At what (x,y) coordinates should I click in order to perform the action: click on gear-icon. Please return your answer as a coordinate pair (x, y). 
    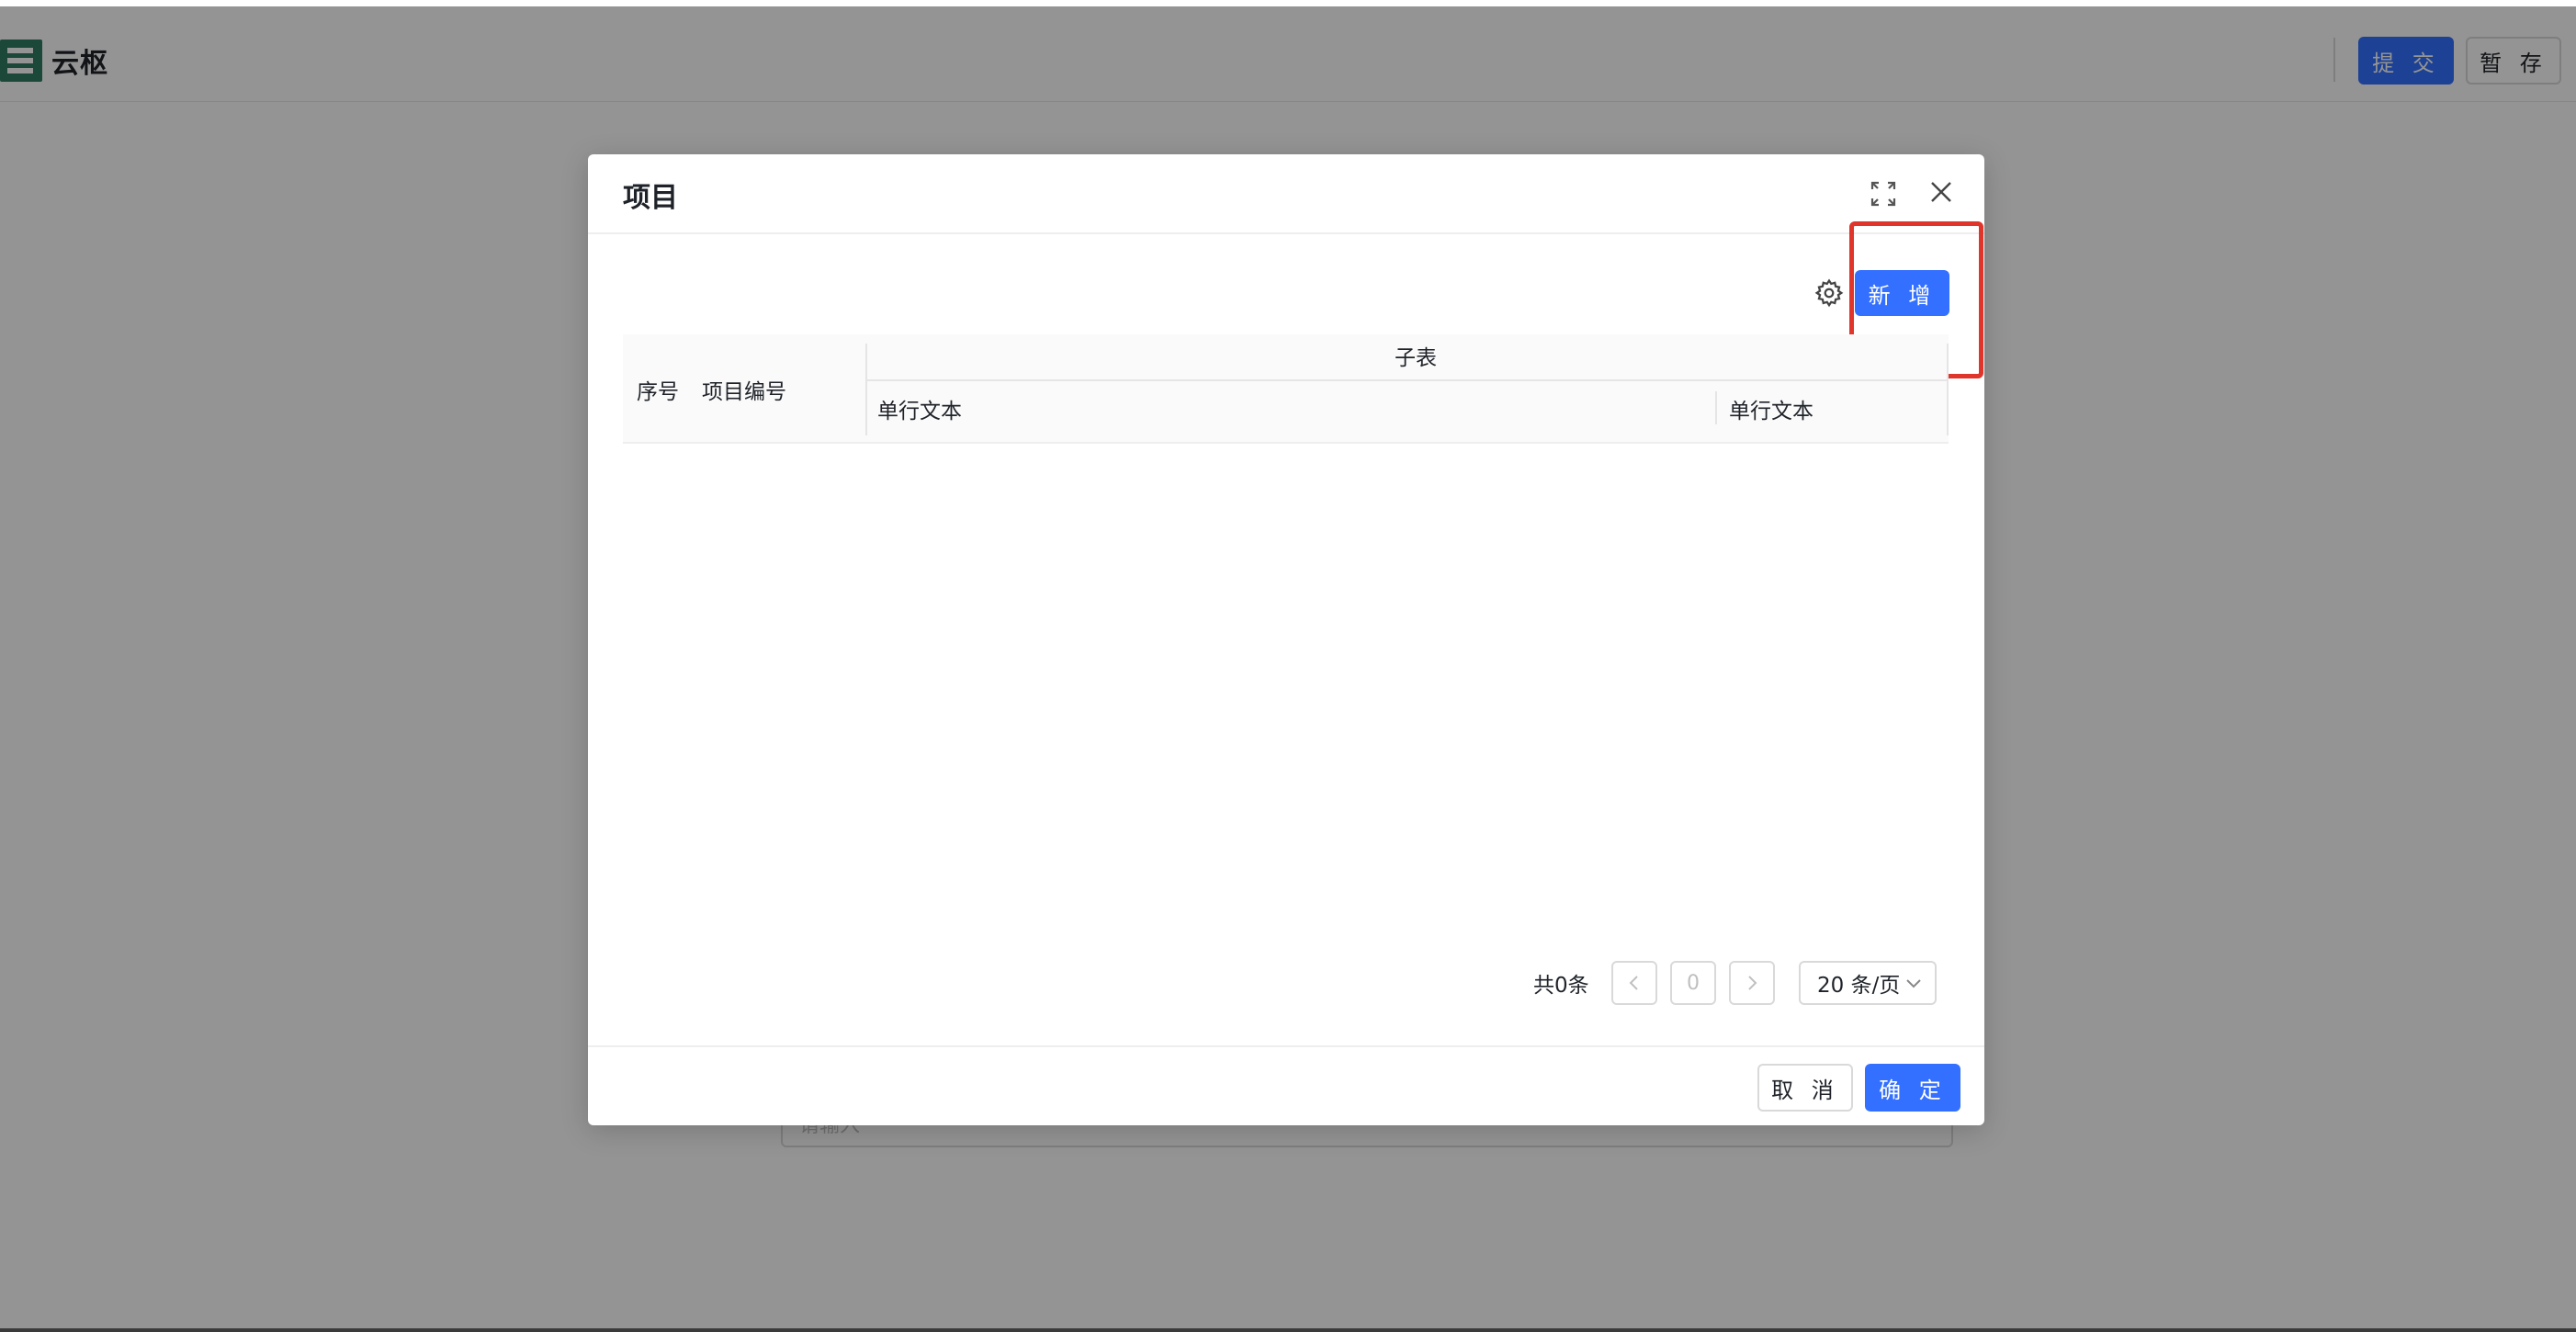
    Looking at the image, I should click on (1829, 293).